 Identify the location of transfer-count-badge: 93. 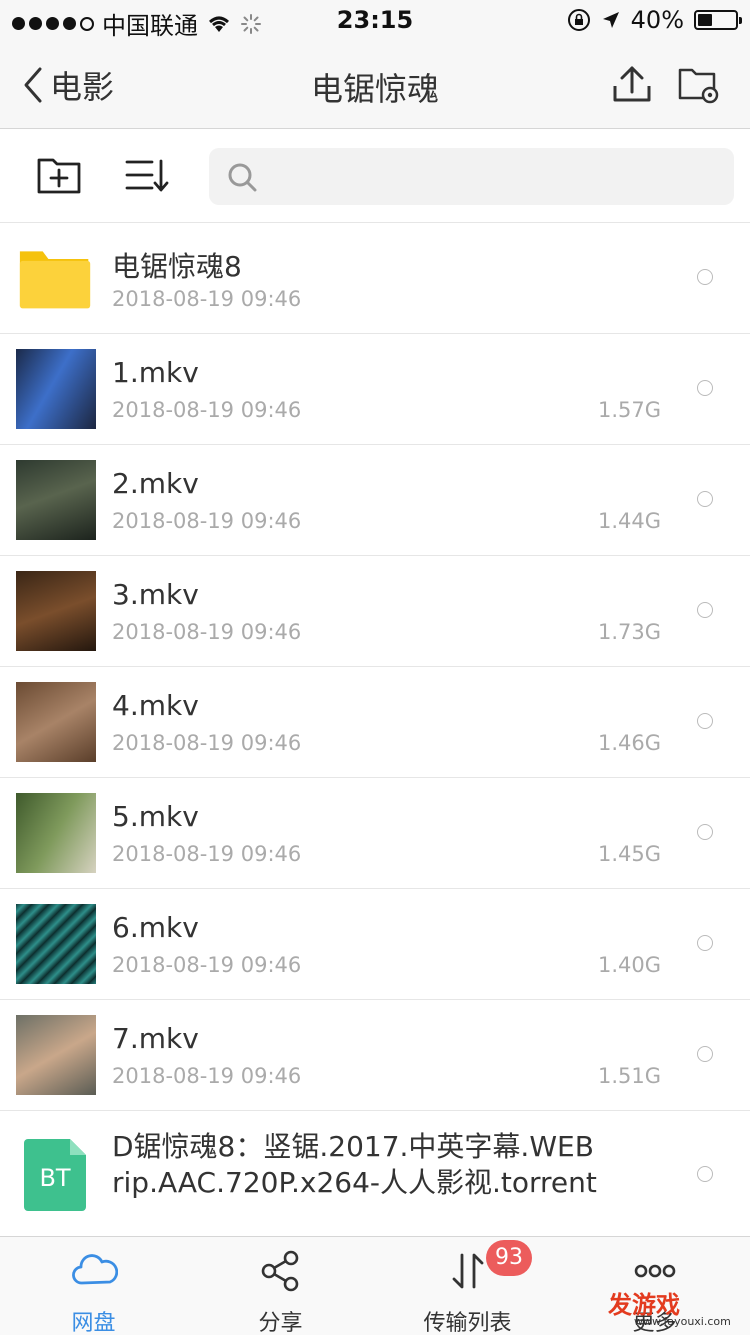
(509, 1258).